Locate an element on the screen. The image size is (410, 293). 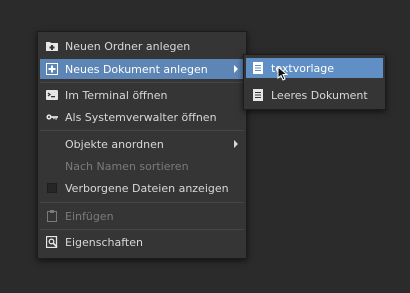
menu-item-label: Eigenschaften is located at coordinates (104, 242).